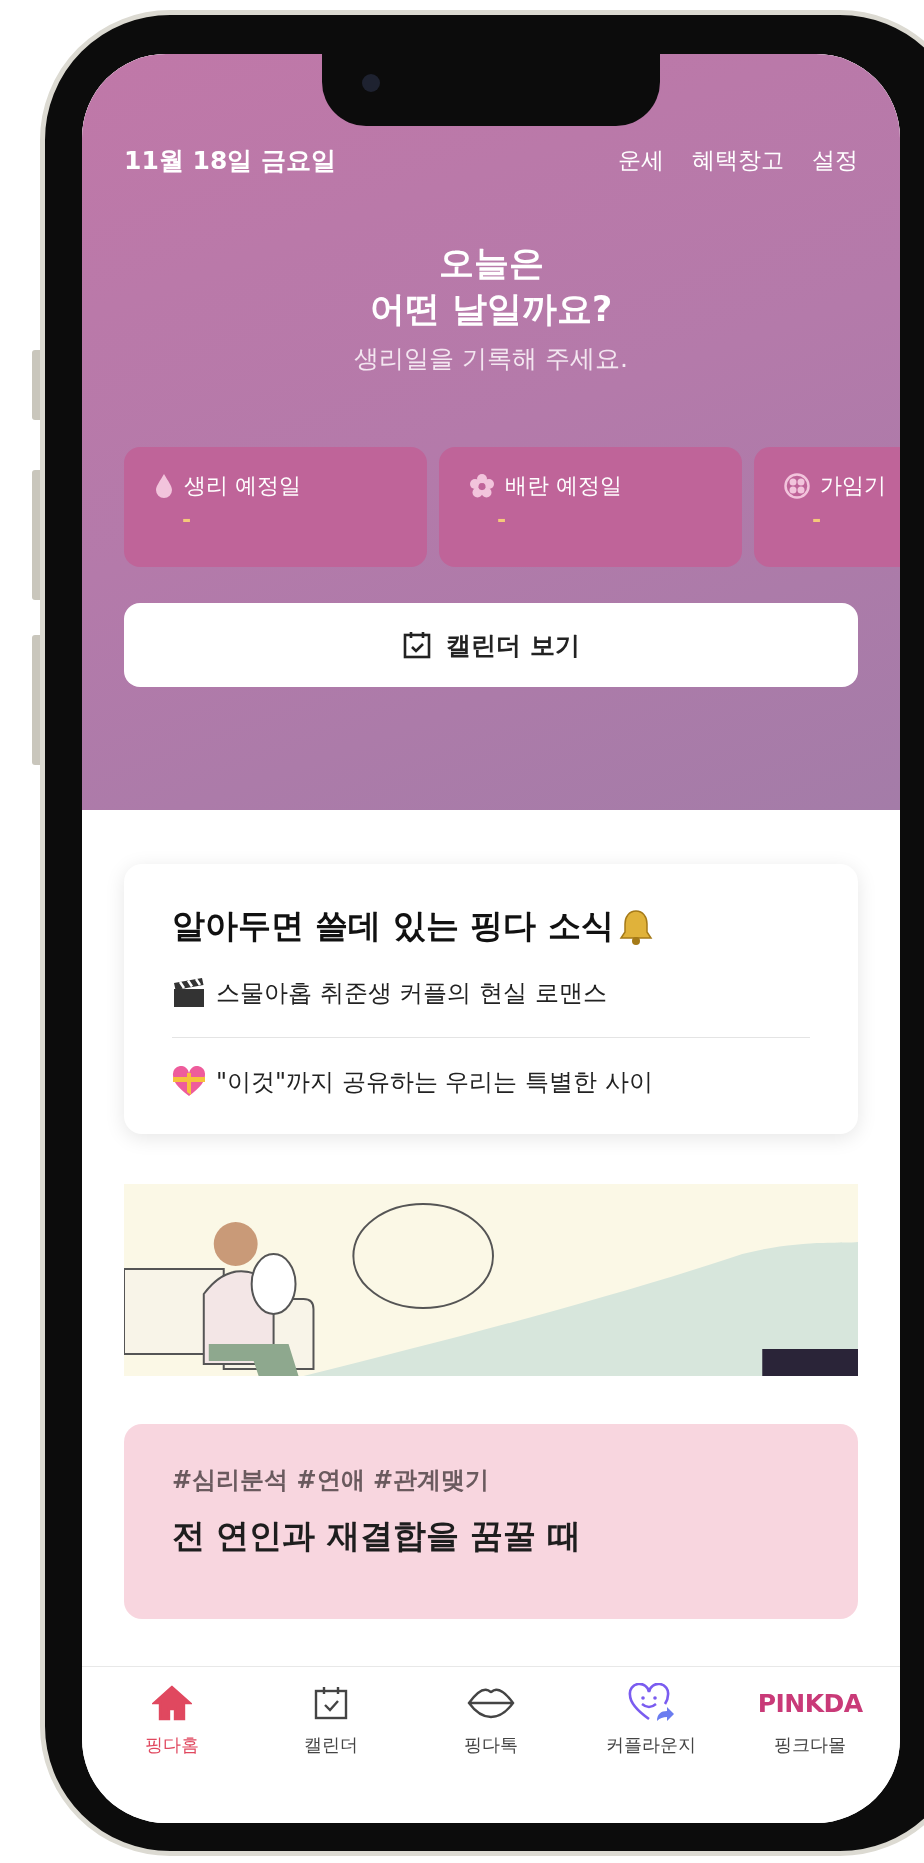 This screenshot has height=1863, width=924. What do you see at coordinates (491, 359) in the screenshot?
I see `subtitle: 생리일을 기록해 주세요.` at bounding box center [491, 359].